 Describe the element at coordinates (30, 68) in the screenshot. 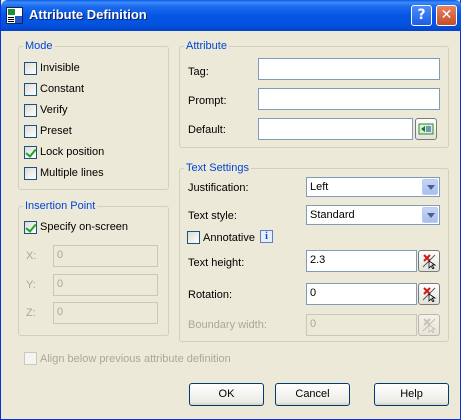

I see `invisible-checkbox` at that location.